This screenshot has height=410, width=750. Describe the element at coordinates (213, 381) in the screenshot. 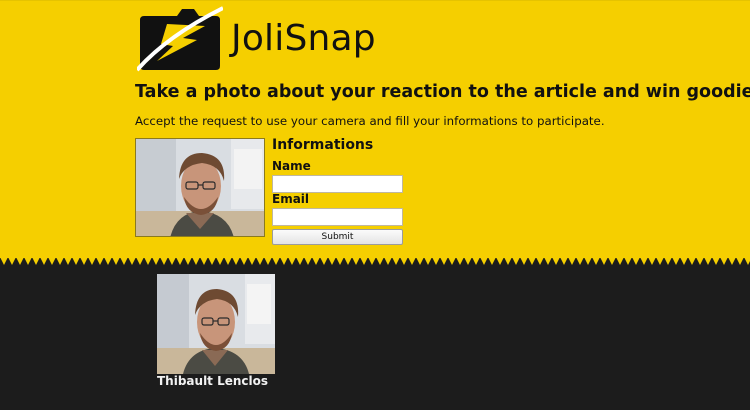

I see `gallery-author-name: Thibault Lenclos` at that location.